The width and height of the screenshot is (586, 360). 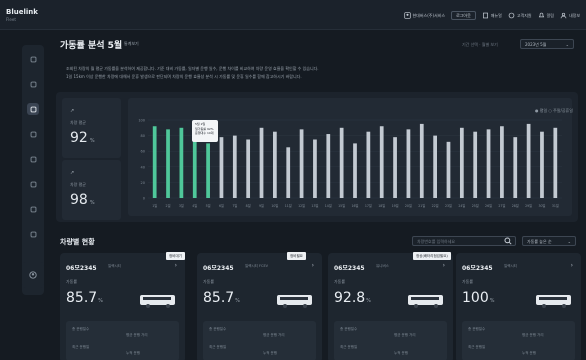 I want to click on x-tick-label: 17일, so click(x=368, y=205).